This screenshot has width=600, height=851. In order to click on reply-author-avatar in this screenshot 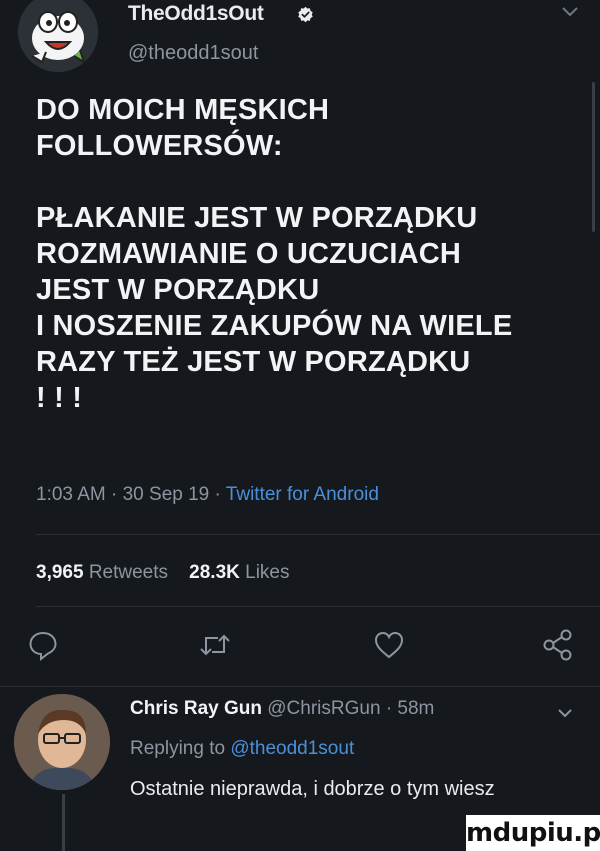, I will do `click(62, 742)`.